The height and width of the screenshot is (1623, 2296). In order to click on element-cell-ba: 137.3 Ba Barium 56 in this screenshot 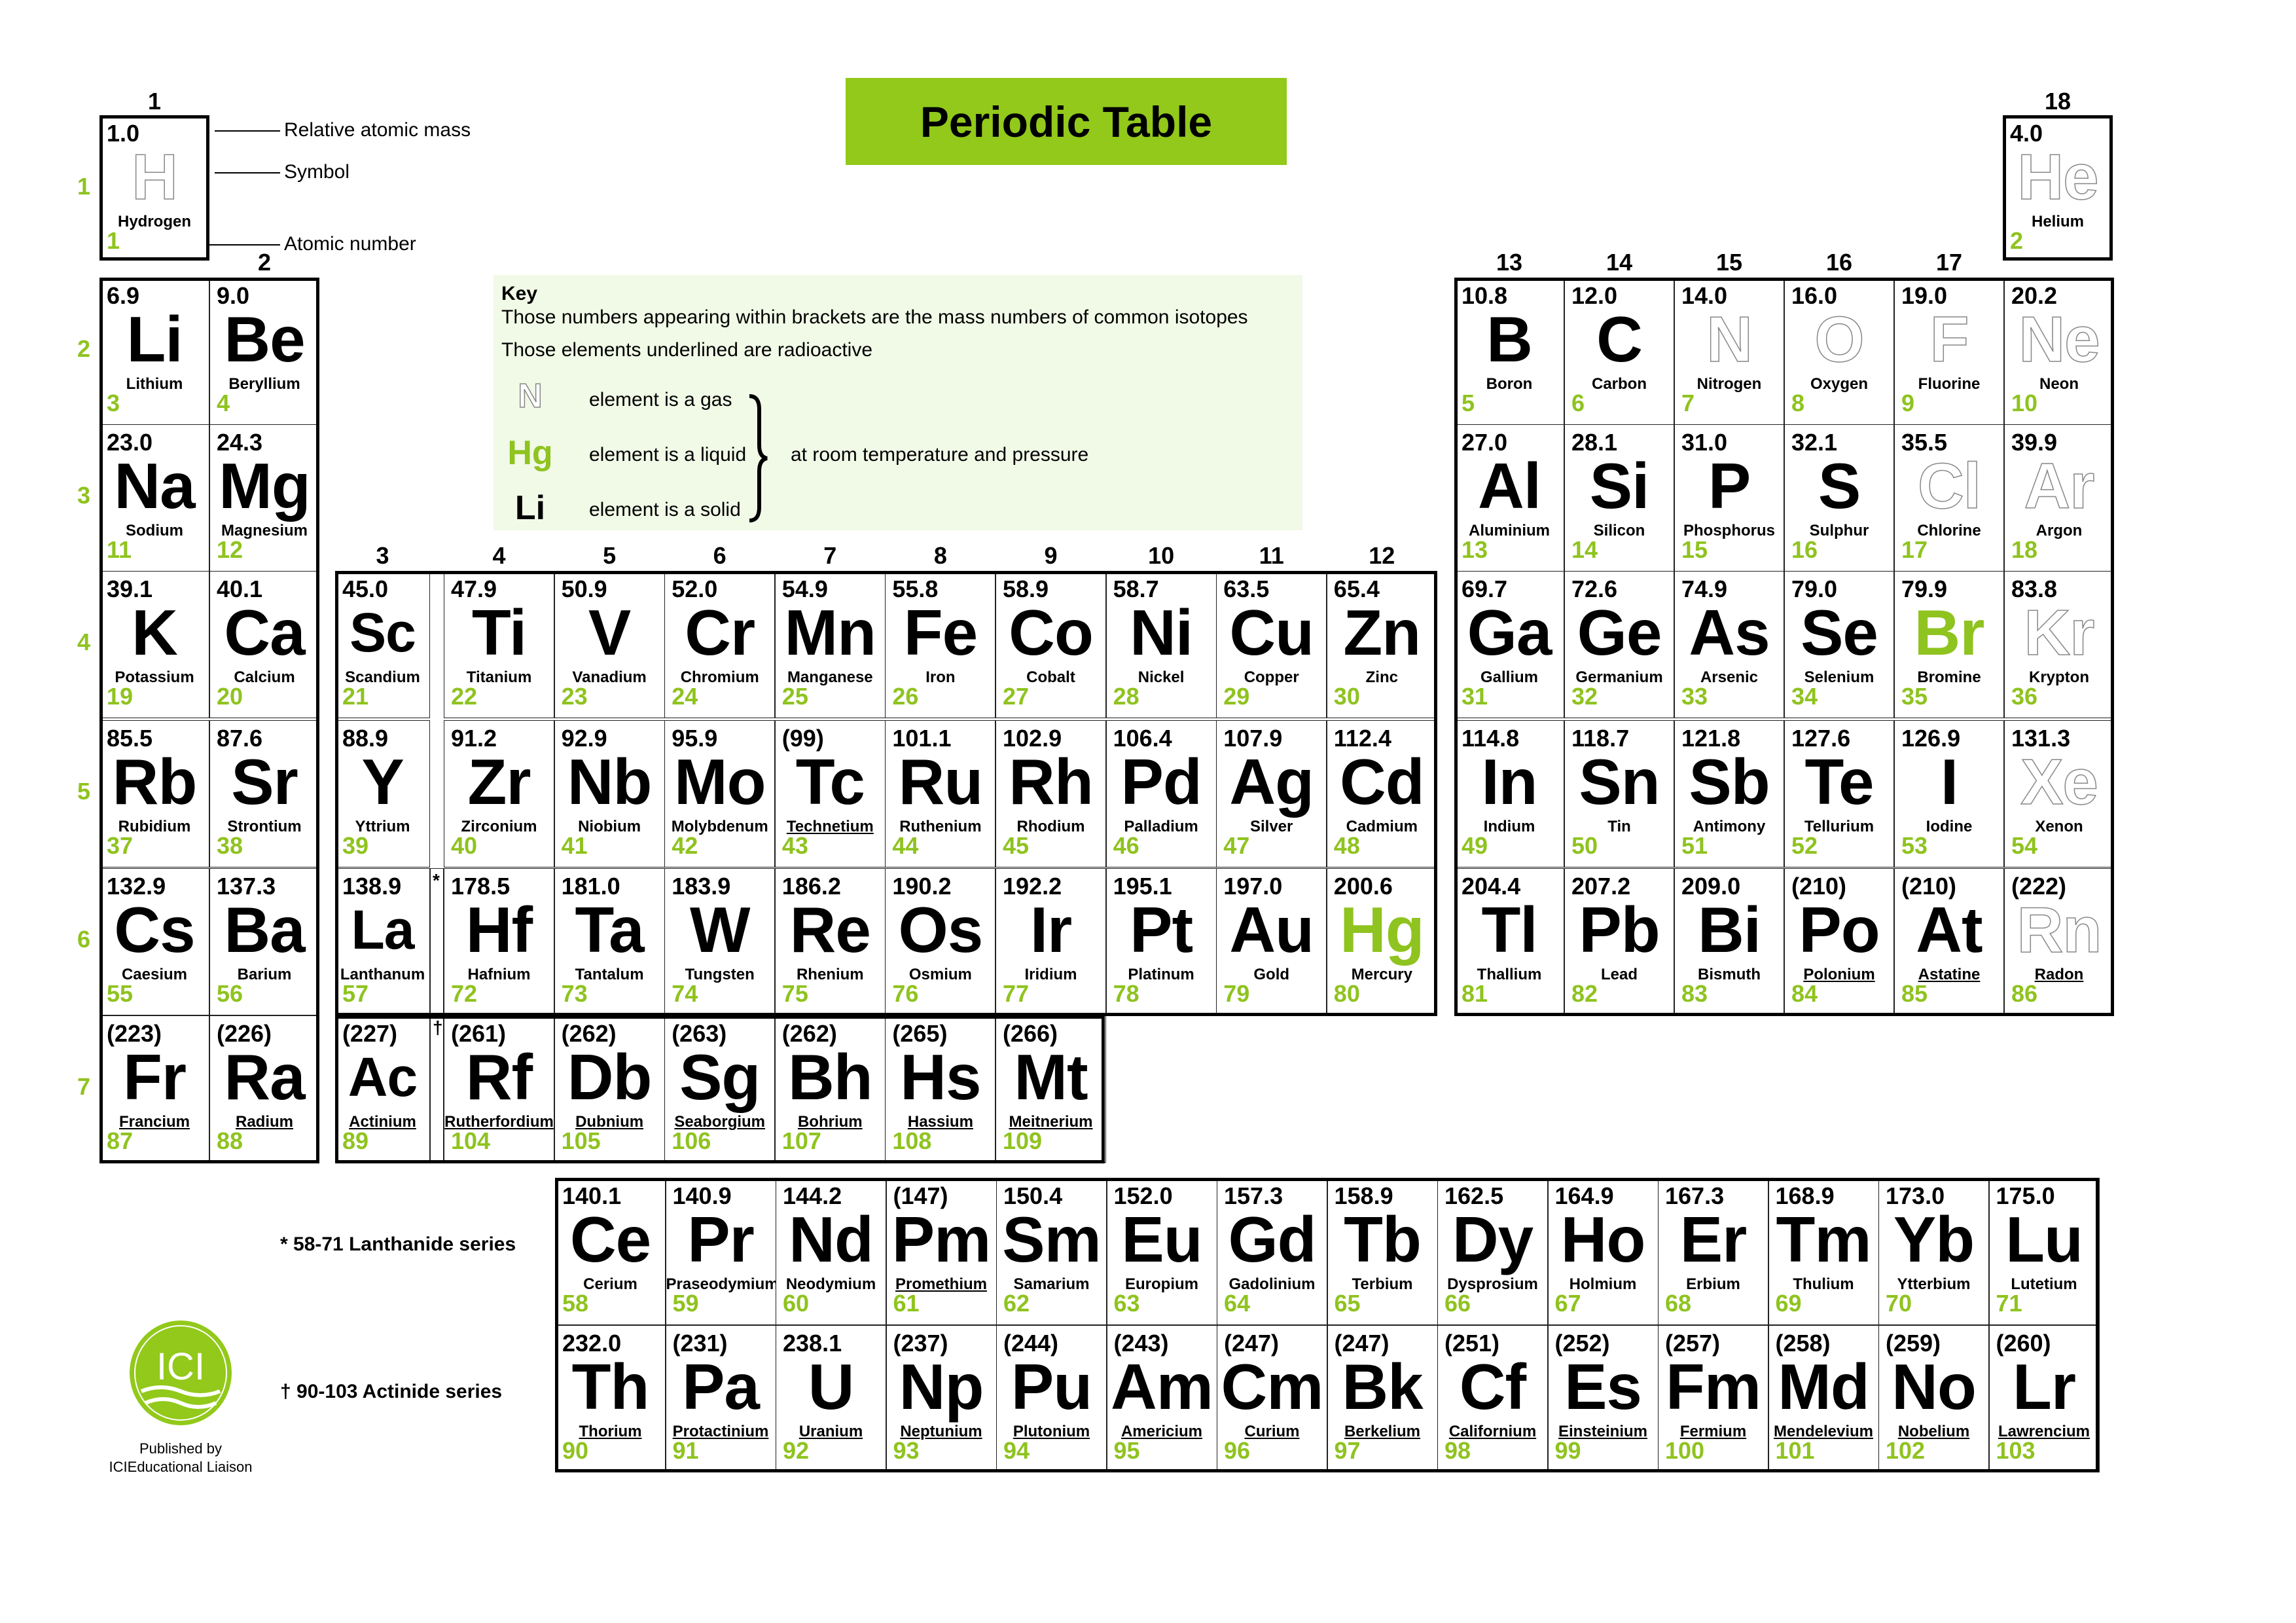, I will do `click(264, 941)`.